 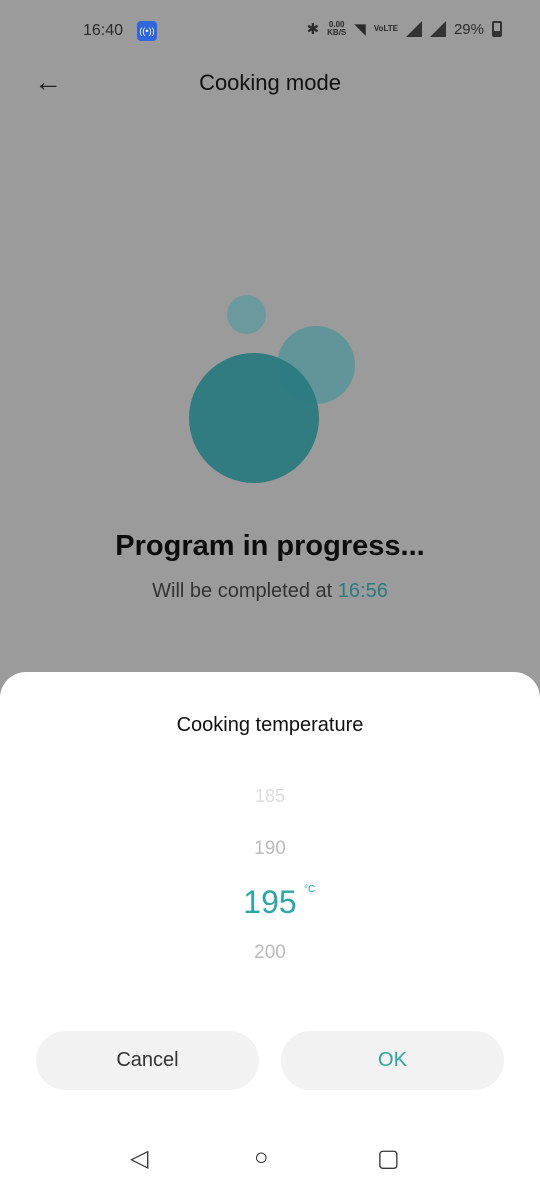 What do you see at coordinates (468, 29) in the screenshot?
I see `battery-percent: 29%` at bounding box center [468, 29].